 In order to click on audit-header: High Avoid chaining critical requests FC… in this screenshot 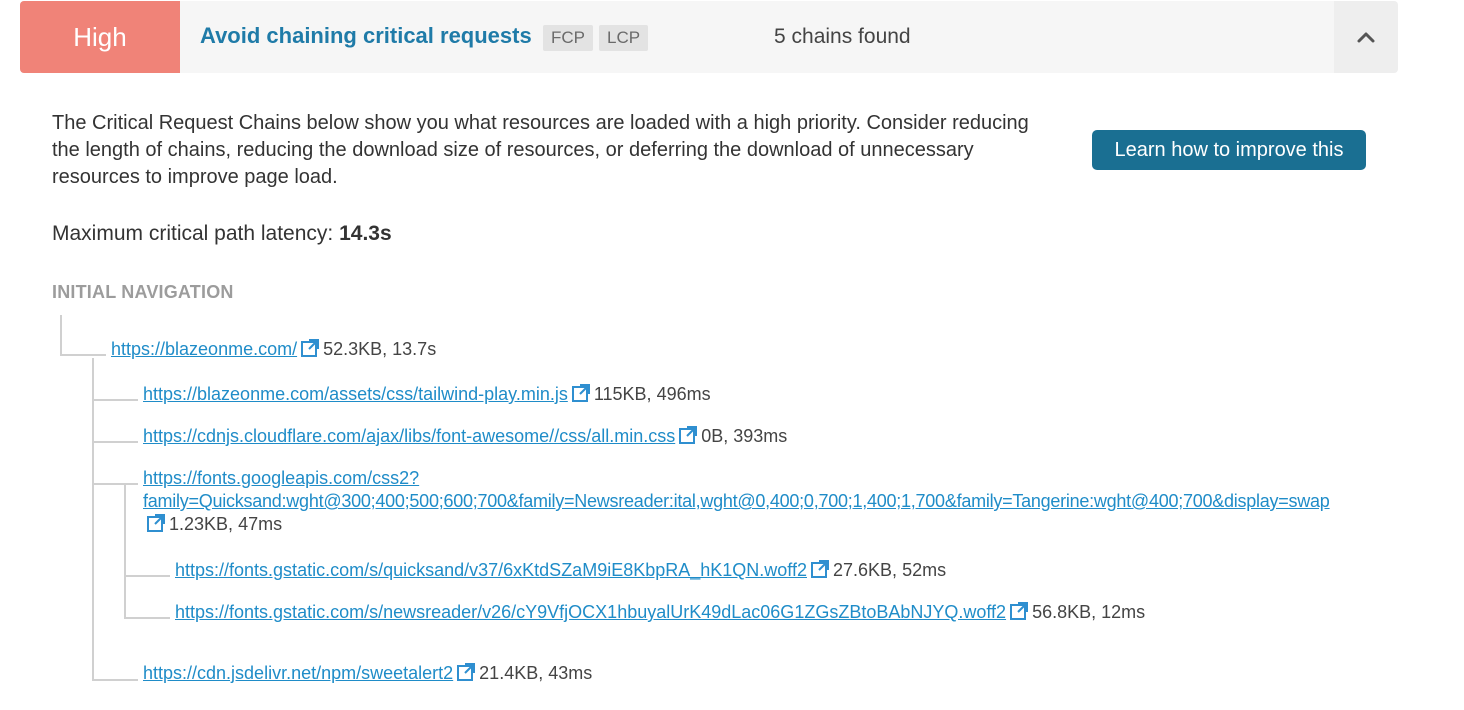, I will do `click(709, 37)`.